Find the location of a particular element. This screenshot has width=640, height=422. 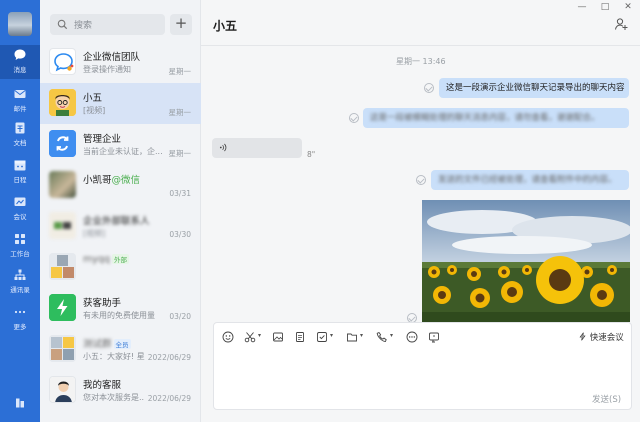

conversation-item: 小凯哥@微信 03/31 is located at coordinates (120, 185).